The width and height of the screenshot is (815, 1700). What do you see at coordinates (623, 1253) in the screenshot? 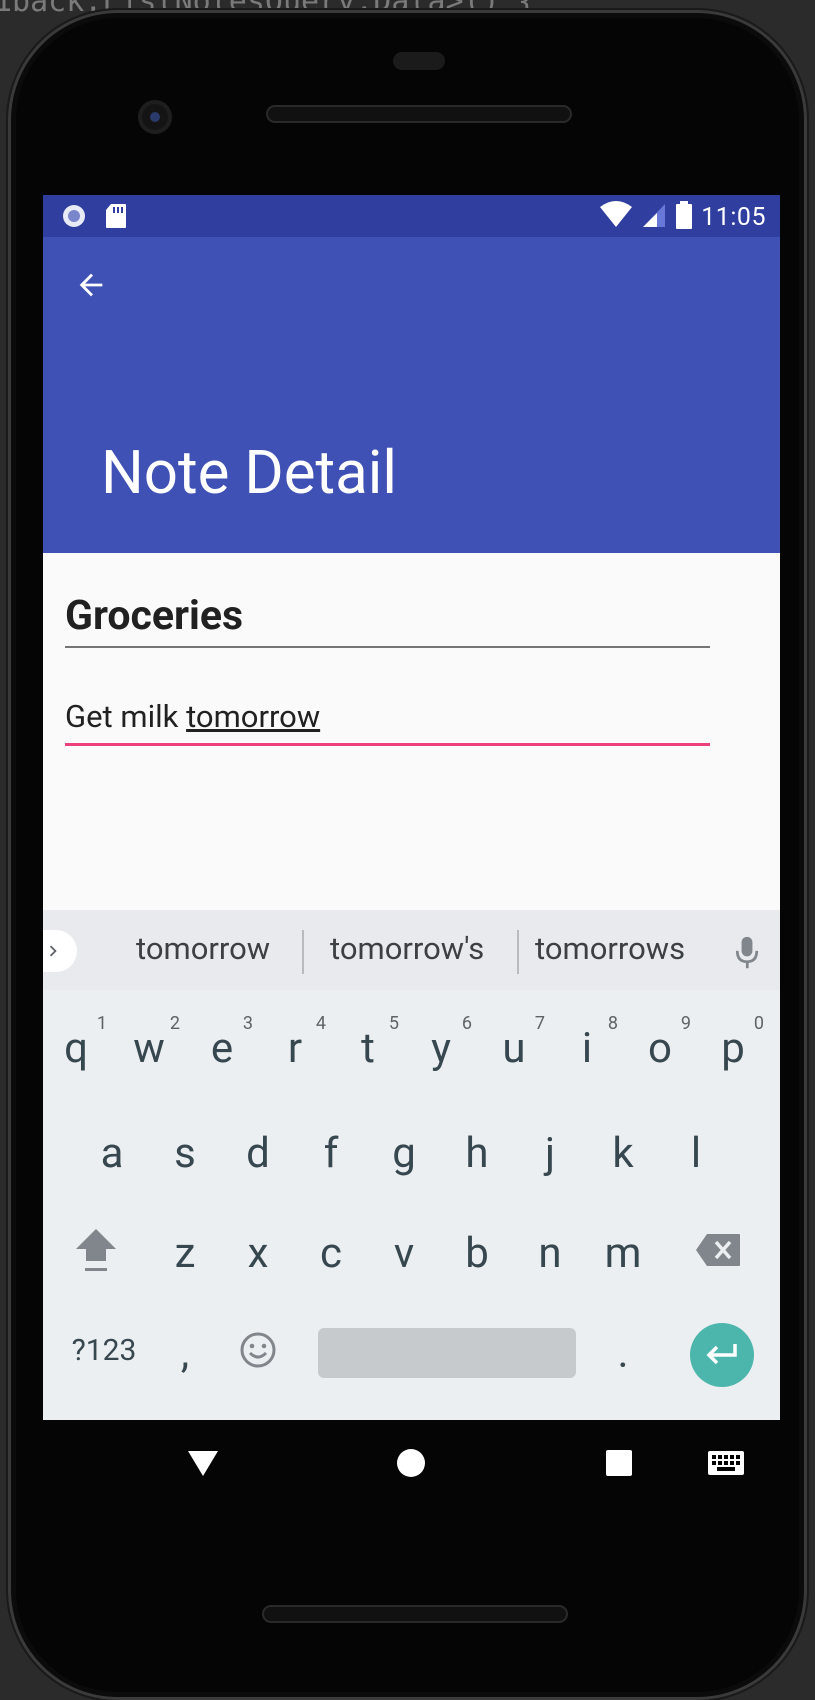
I see `key-label: m` at bounding box center [623, 1253].